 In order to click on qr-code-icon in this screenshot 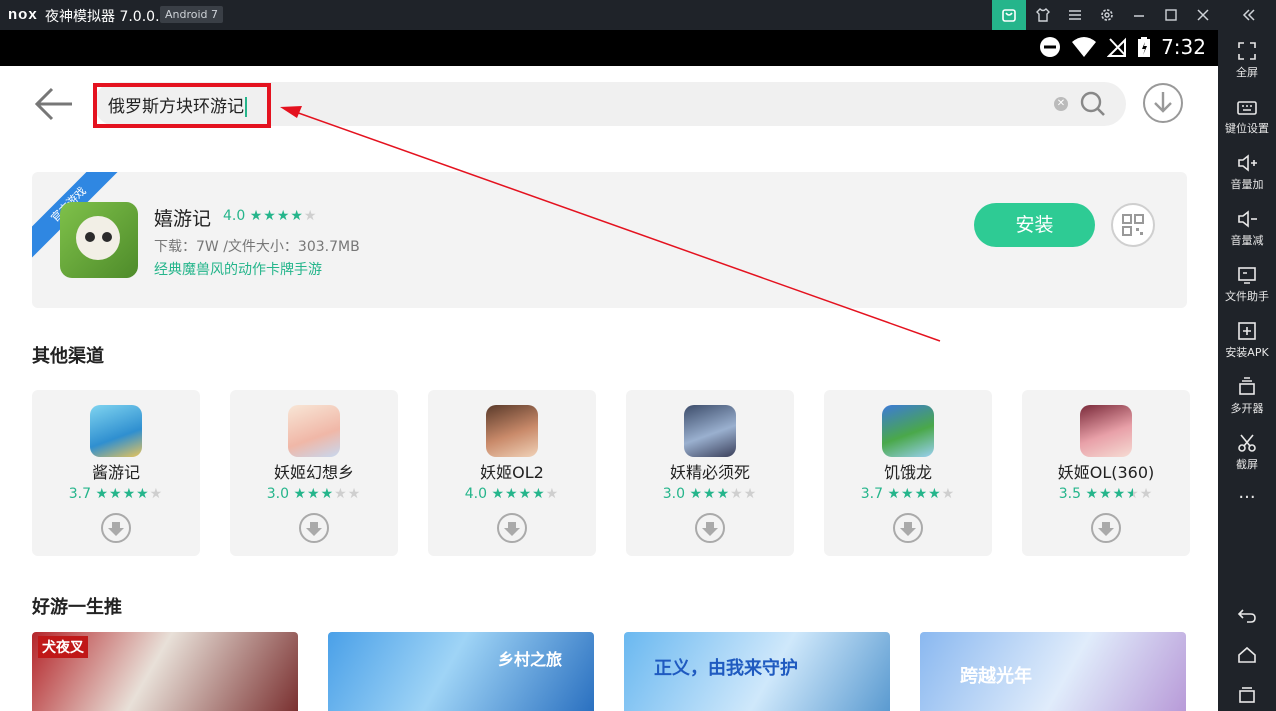, I will do `click(1133, 225)`.